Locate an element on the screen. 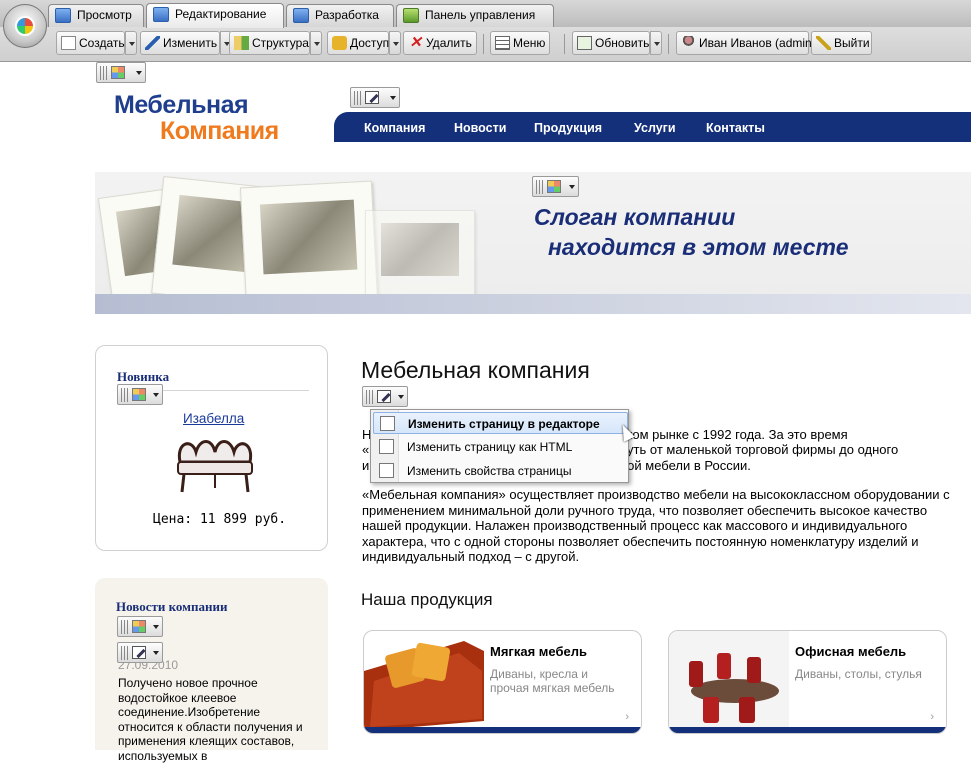 The image size is (971, 763). new-product-price: Цена: 11 899 руб. is located at coordinates (220, 519).